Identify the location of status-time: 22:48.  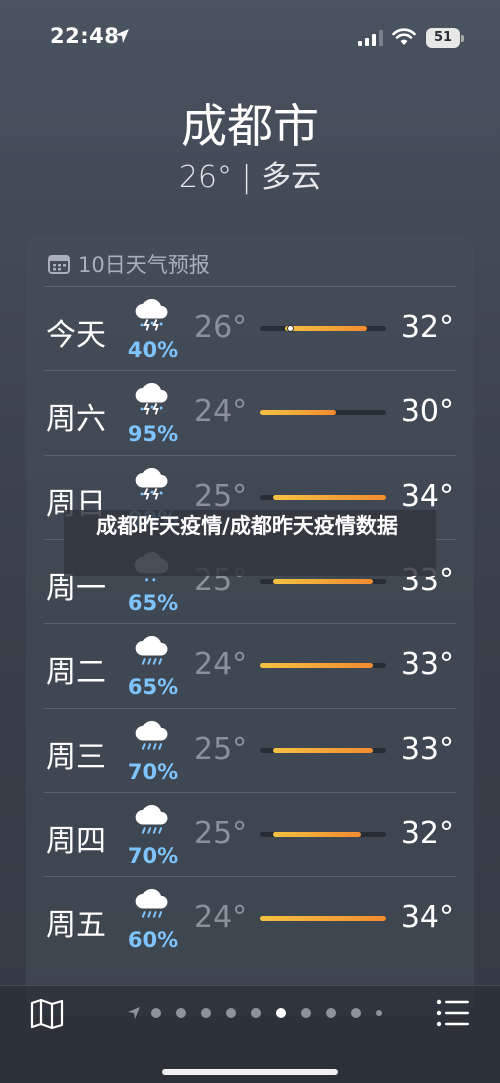
(85, 36).